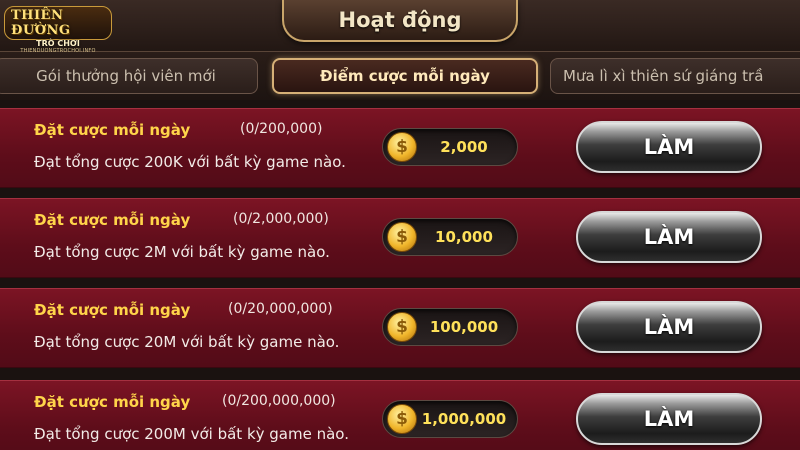  What do you see at coordinates (464, 237) in the screenshot?
I see `reward-amount: 10,000` at bounding box center [464, 237].